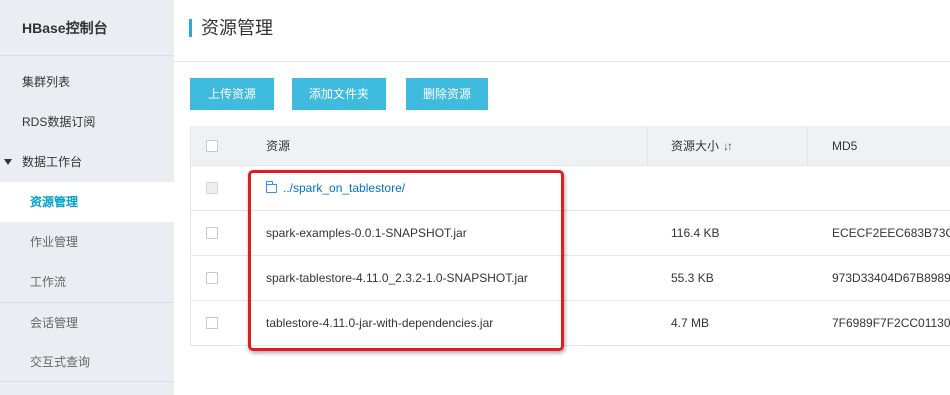 Image resolution: width=950 pixels, height=395 pixels. I want to click on sidebar-item-resource-management: 资源管理, so click(87, 202).